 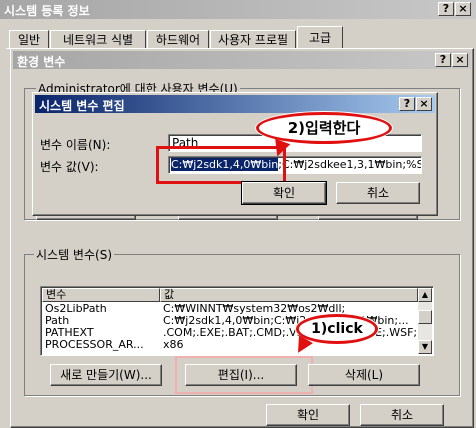 I want to click on table-row: Os2LibPath C:₩WINNT₩system32₩os2₩dll;, so click(x=230, y=309).